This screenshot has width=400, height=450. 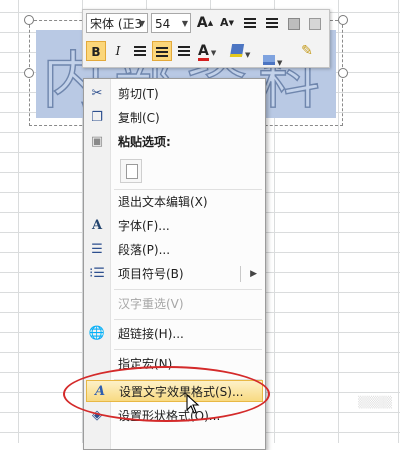 I want to click on menu-item-cut: ✂ 剪切(T), so click(x=174, y=94).